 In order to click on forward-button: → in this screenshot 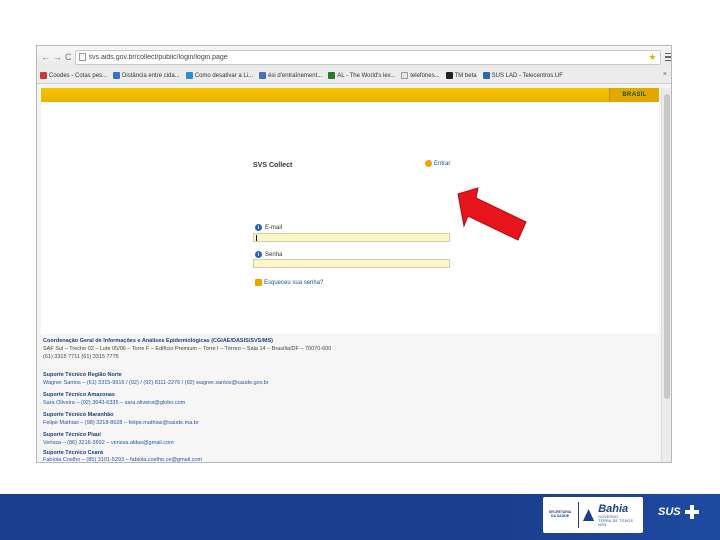, I will do `click(57, 57)`.